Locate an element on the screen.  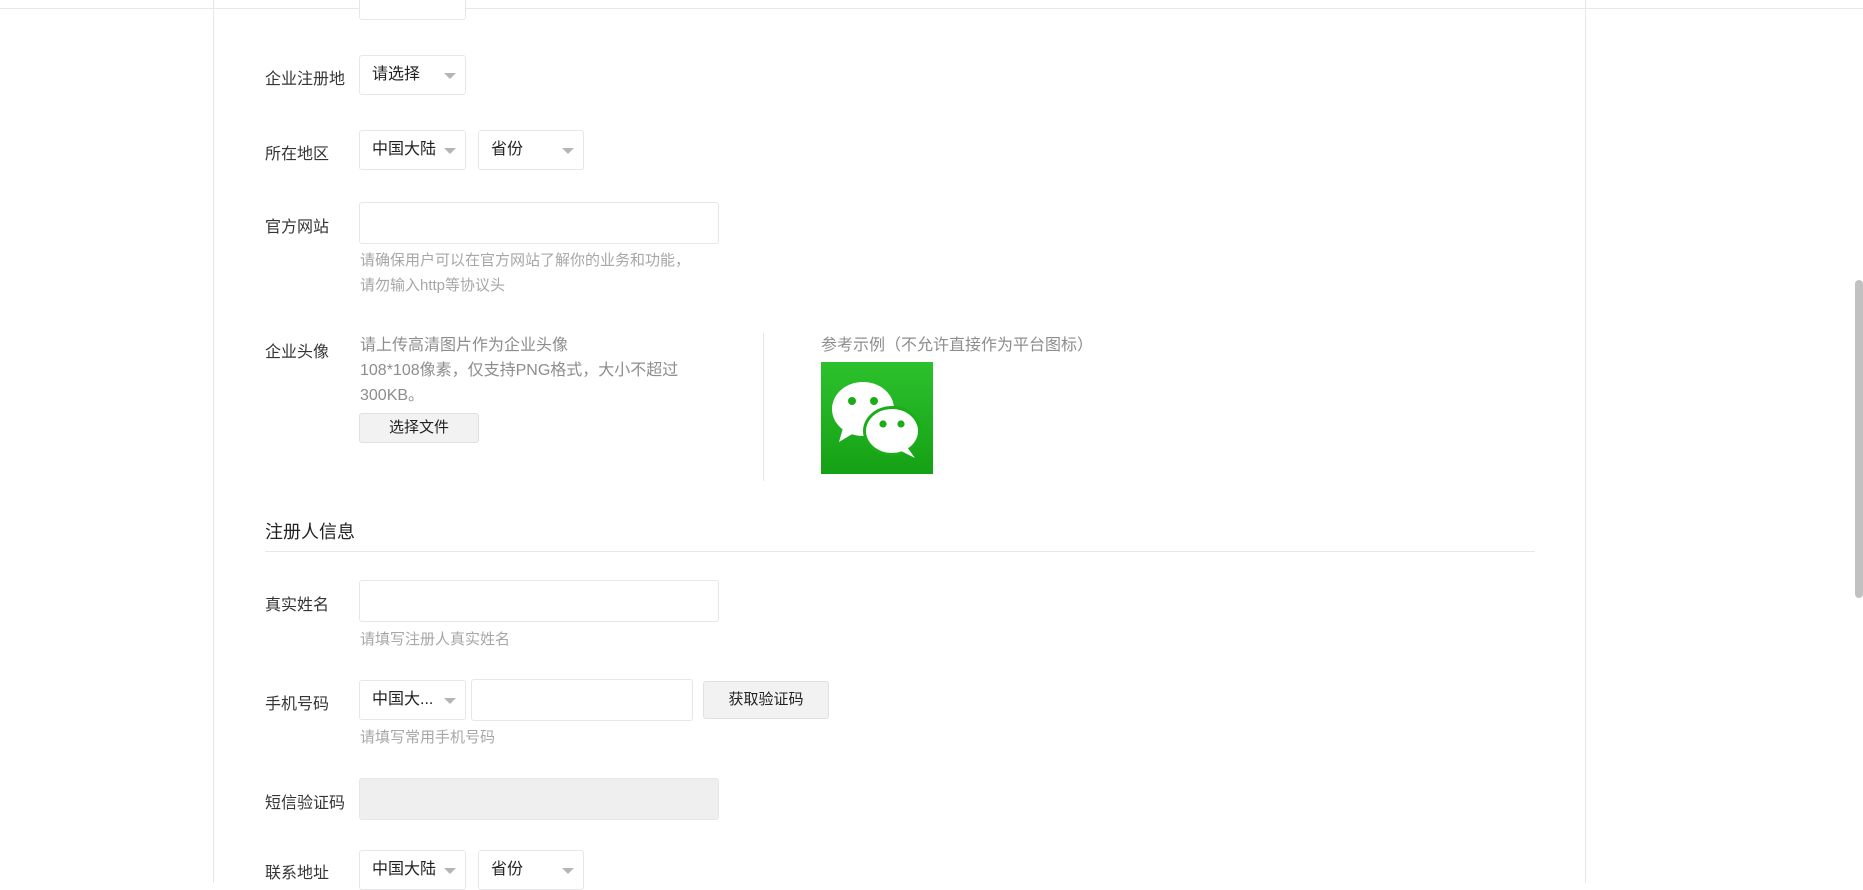
address-country-value: 中国大陆 is located at coordinates (404, 869).